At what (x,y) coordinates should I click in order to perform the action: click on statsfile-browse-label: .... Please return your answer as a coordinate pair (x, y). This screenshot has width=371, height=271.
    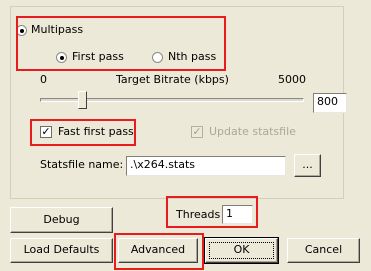
    Looking at the image, I should click on (307, 164).